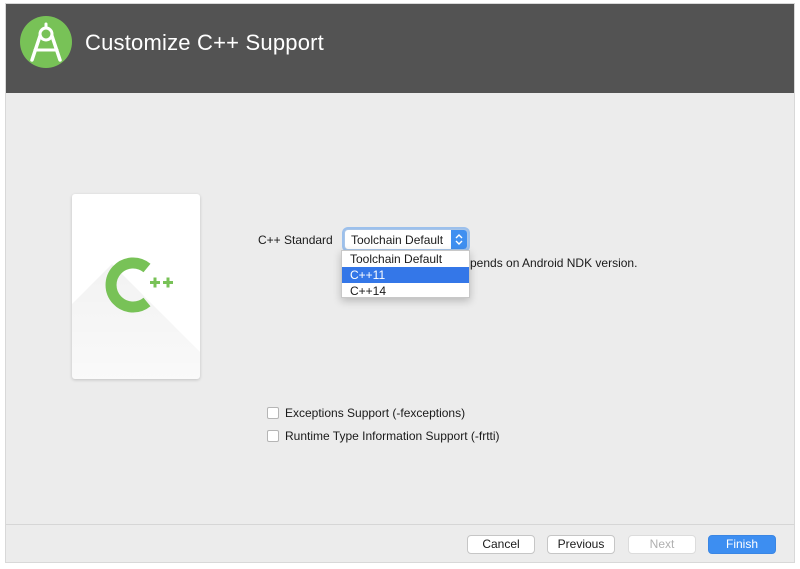  Describe the element at coordinates (273, 436) in the screenshot. I see `rtti-checkbox` at that location.